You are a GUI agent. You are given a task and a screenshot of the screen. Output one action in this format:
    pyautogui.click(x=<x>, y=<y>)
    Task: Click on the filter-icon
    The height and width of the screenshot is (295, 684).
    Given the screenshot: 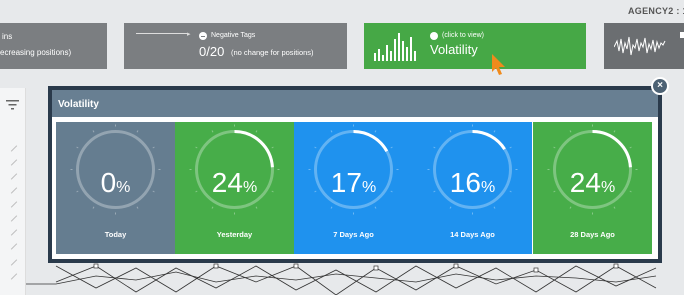 What is the action you would take?
    pyautogui.click(x=13, y=105)
    